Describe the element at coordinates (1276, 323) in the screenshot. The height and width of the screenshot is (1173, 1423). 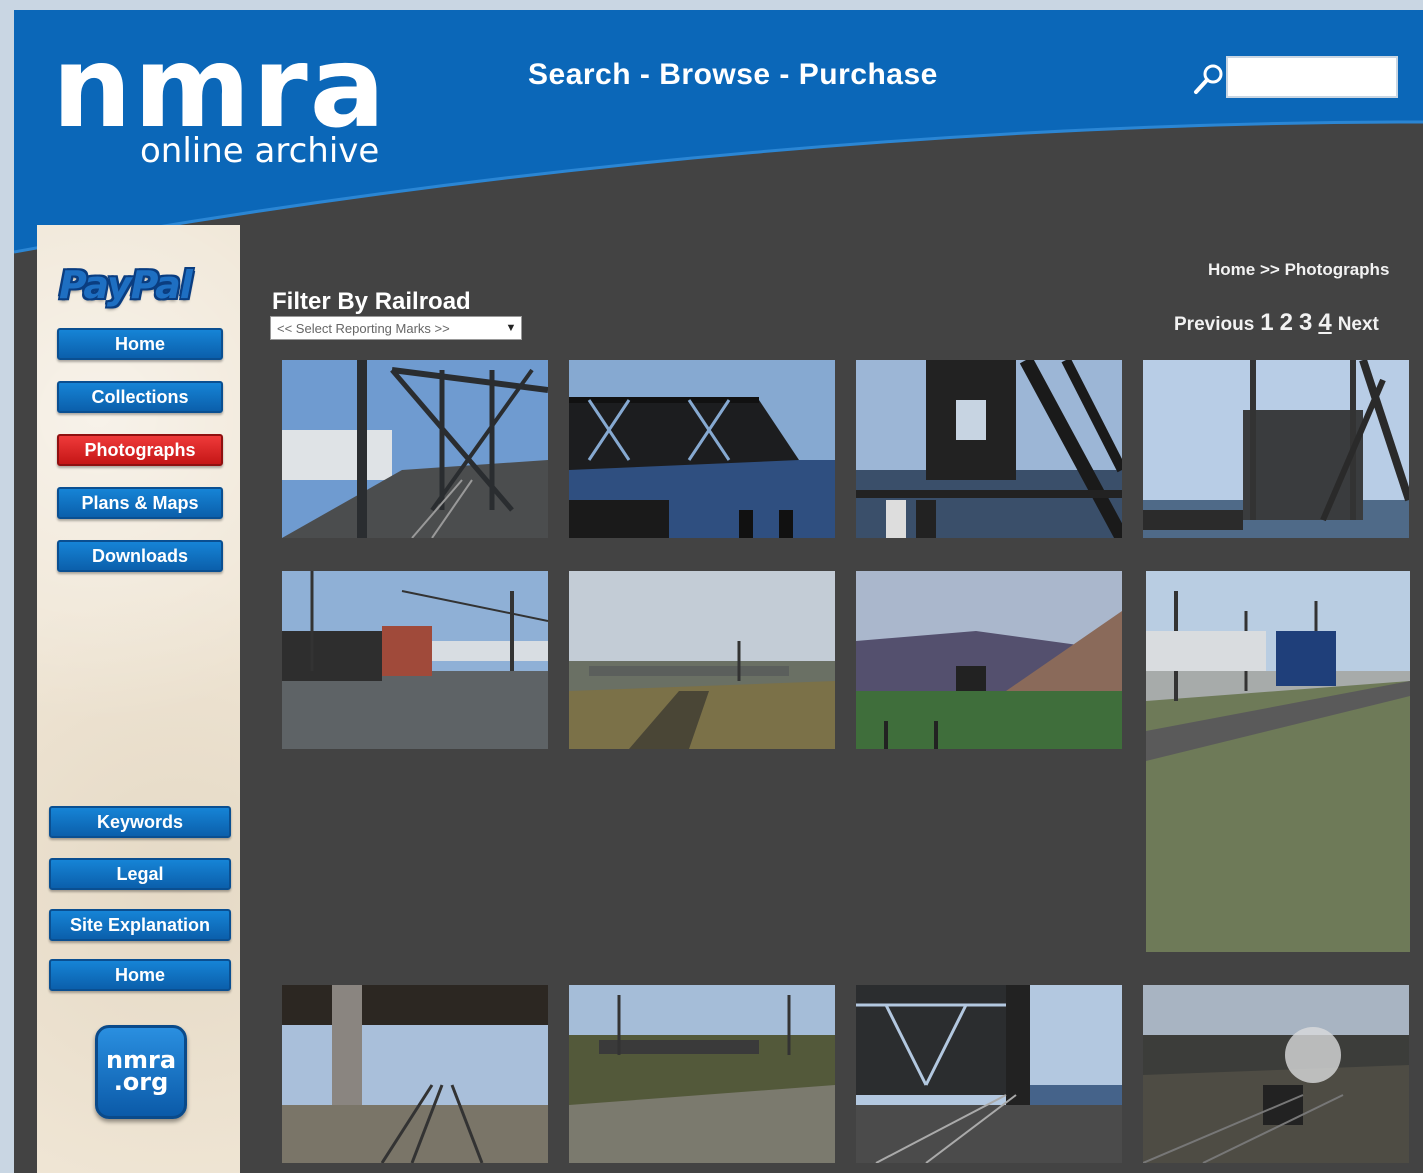
I see `pagination: Previous 1 2 3 4 Next` at that location.